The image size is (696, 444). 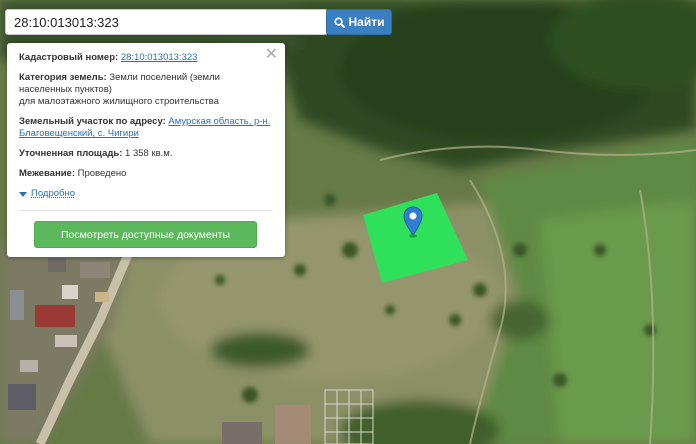 What do you see at coordinates (47, 173) in the screenshot?
I see `survey-label: Межевание:` at bounding box center [47, 173].